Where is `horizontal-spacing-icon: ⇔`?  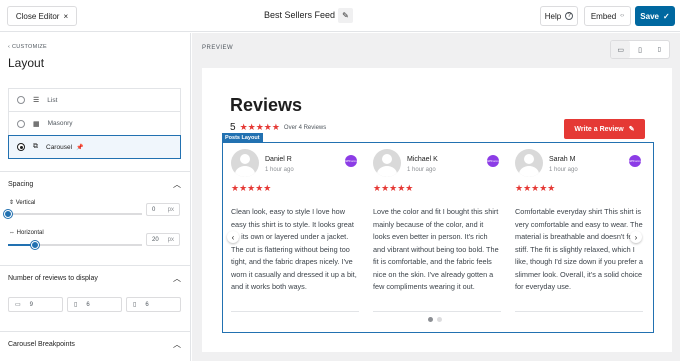 horizontal-spacing-icon: ⇔ is located at coordinates (12, 233).